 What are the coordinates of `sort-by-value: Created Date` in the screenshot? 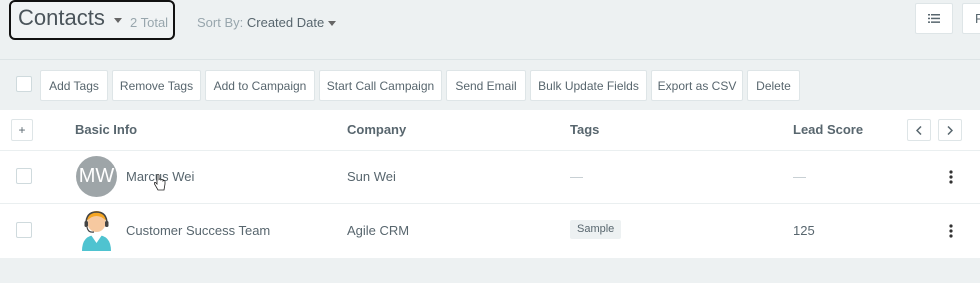 It's located at (285, 22).